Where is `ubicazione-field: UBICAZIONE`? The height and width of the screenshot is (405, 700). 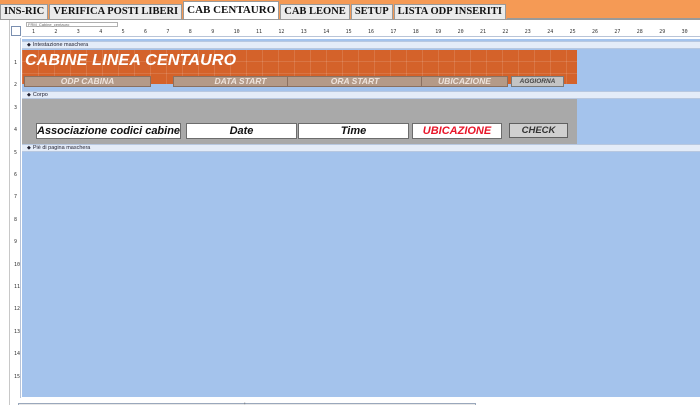 ubicazione-field: UBICAZIONE is located at coordinates (457, 131).